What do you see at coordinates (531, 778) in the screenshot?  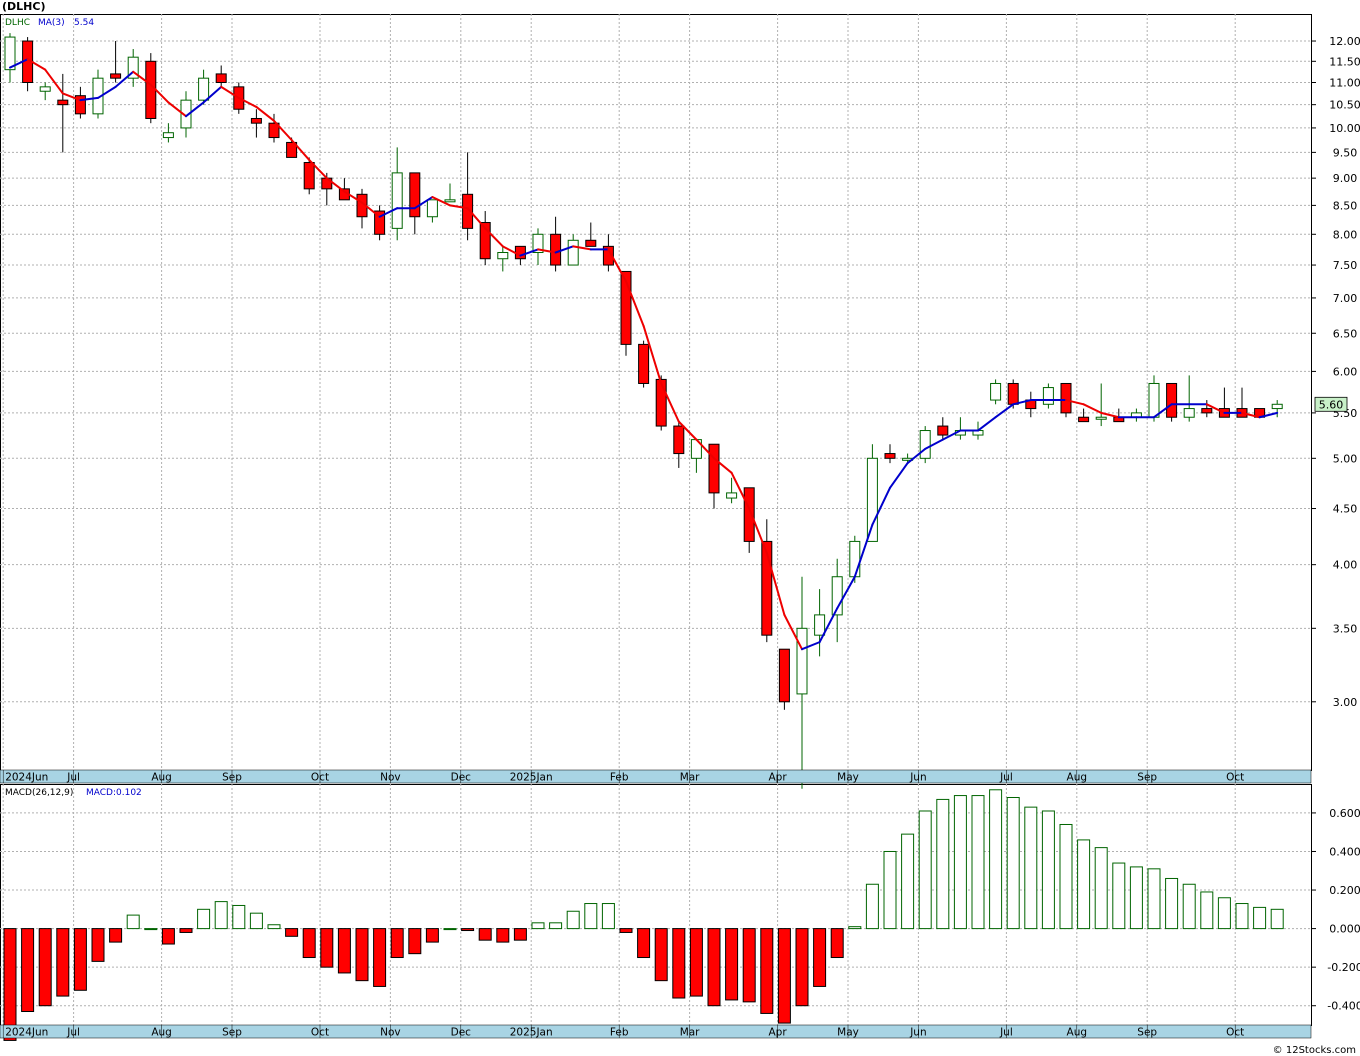 I see `month-label: 2025Jan` at bounding box center [531, 778].